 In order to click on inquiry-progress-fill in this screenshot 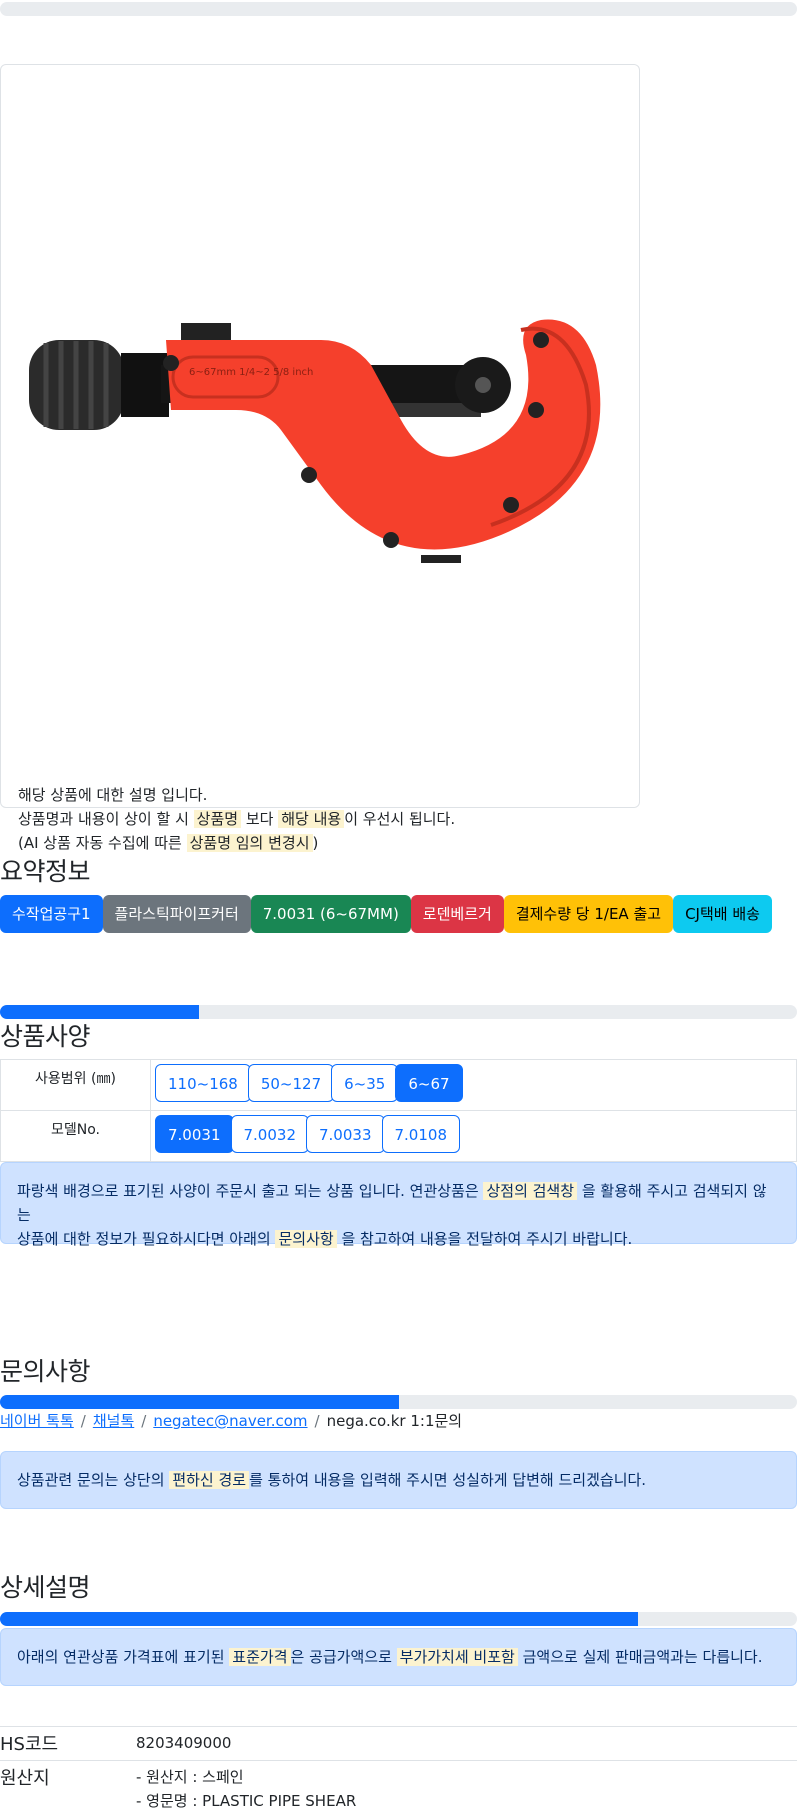, I will do `click(199, 1402)`.